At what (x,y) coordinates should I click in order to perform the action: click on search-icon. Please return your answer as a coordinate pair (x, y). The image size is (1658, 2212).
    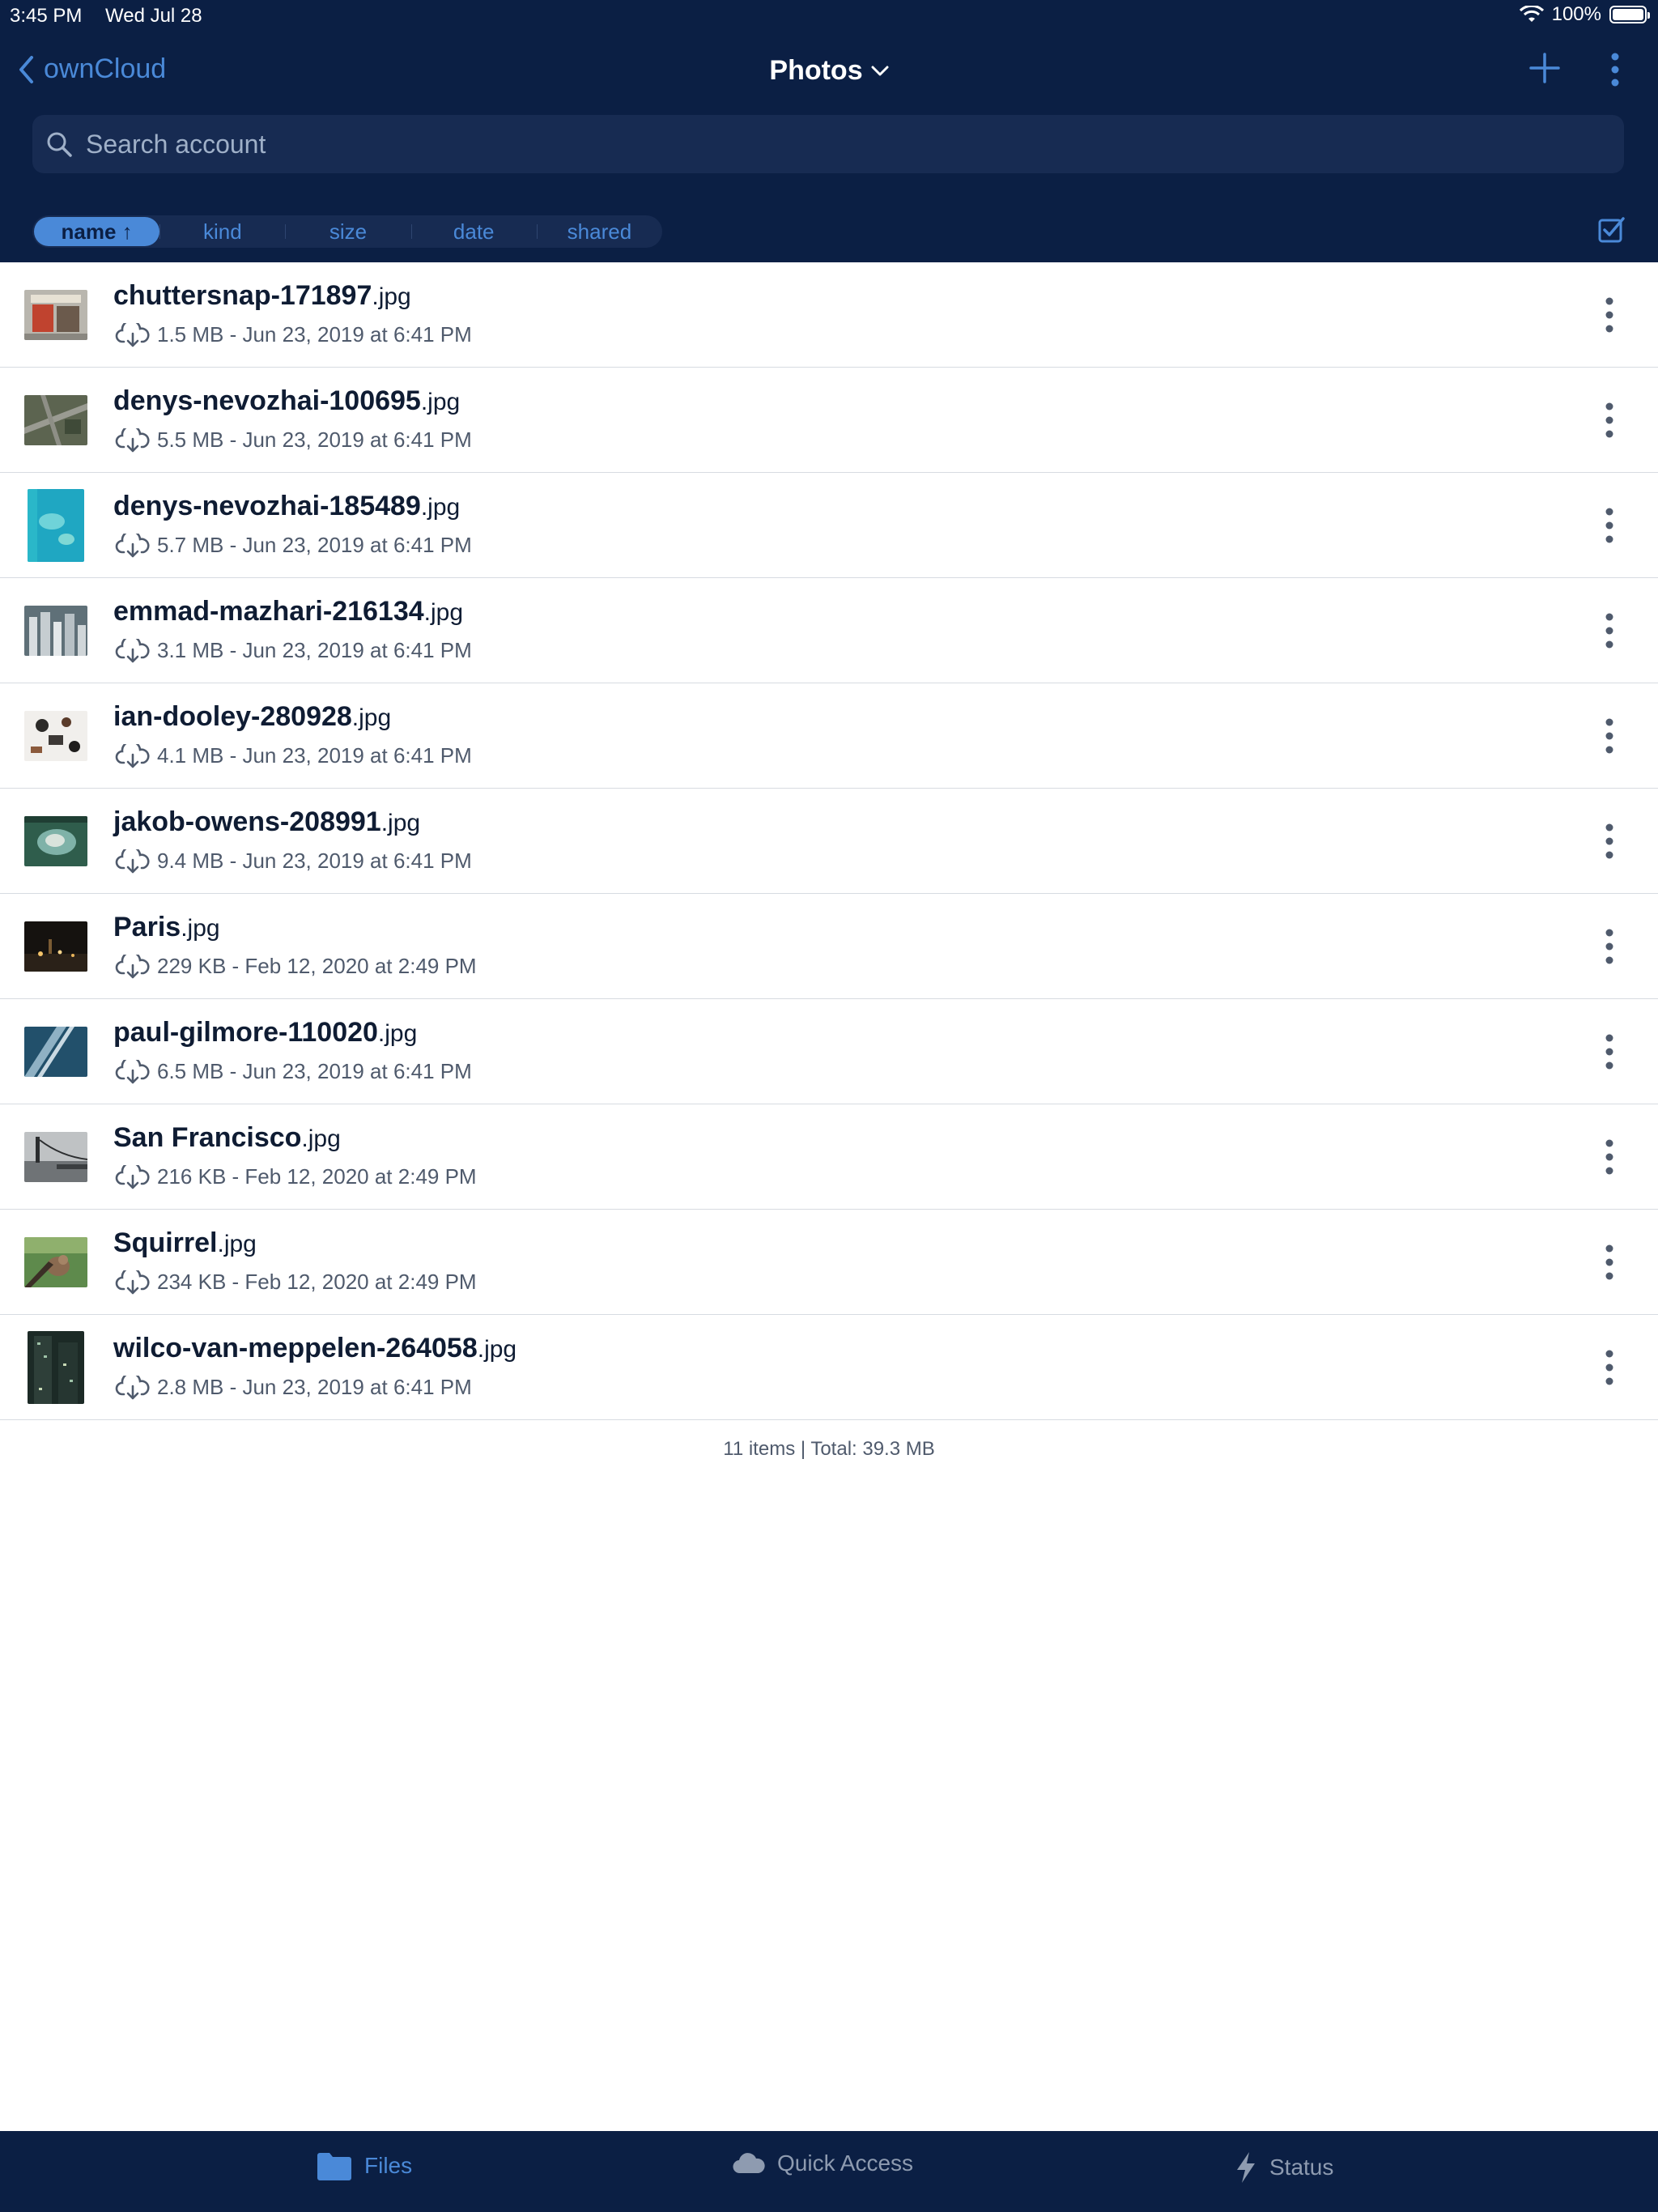
    Looking at the image, I should click on (59, 144).